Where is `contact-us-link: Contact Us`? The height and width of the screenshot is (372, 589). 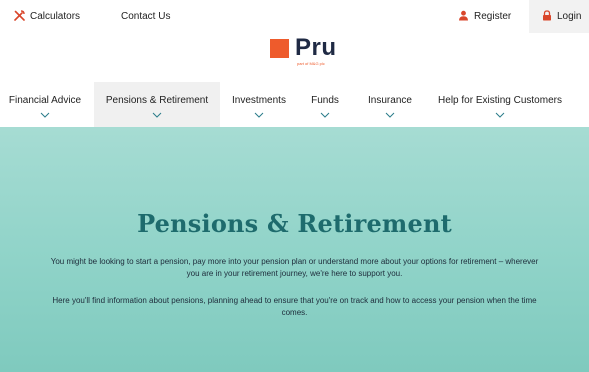
contact-us-link: Contact Us is located at coordinates (145, 16).